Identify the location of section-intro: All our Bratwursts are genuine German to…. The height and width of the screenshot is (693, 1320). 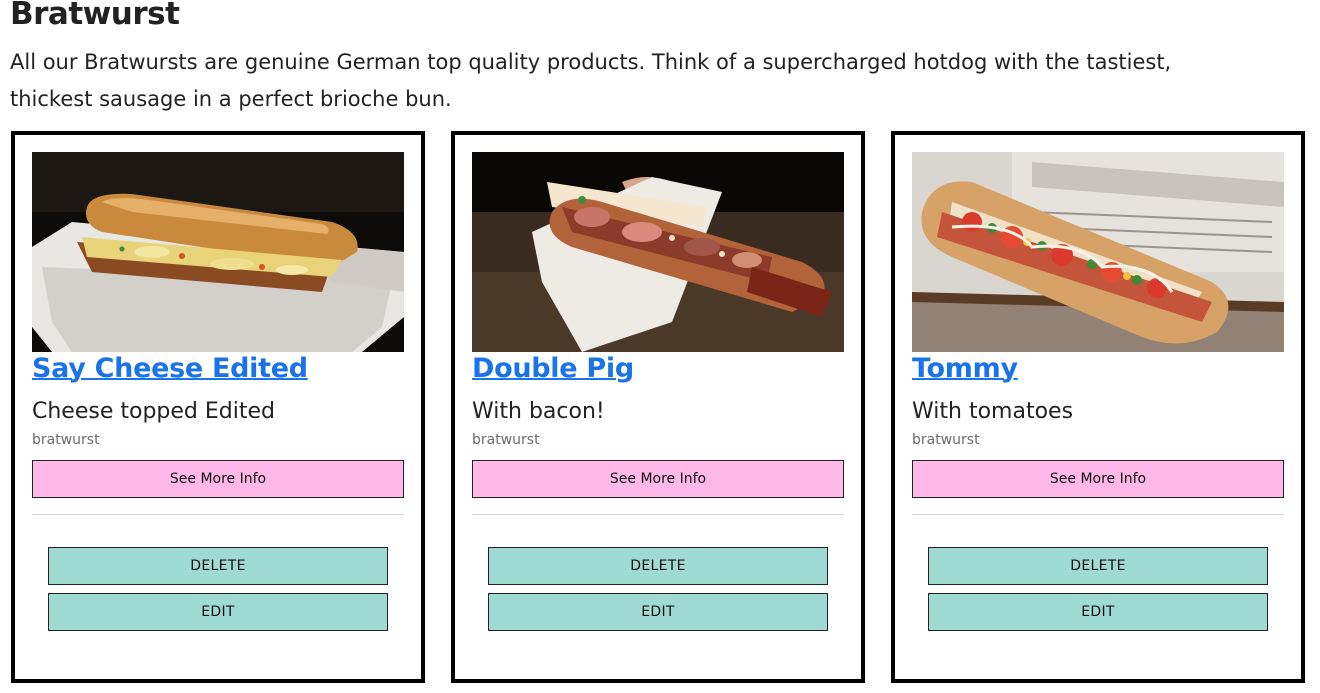
(591, 80).